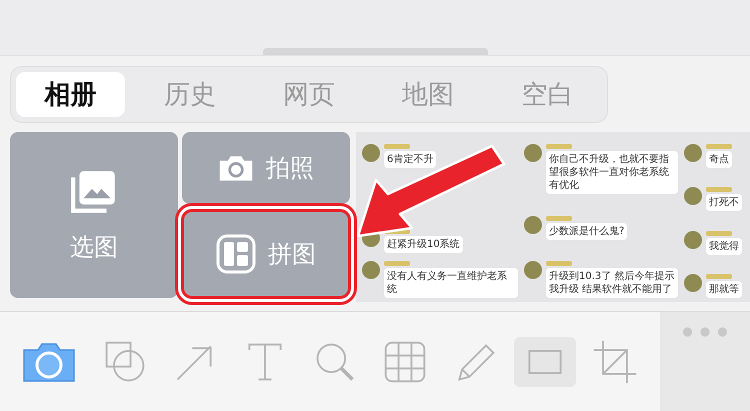 Image resolution: width=750 pixels, height=411 pixels. Describe the element at coordinates (705, 332) in the screenshot. I see `more-icon` at that location.